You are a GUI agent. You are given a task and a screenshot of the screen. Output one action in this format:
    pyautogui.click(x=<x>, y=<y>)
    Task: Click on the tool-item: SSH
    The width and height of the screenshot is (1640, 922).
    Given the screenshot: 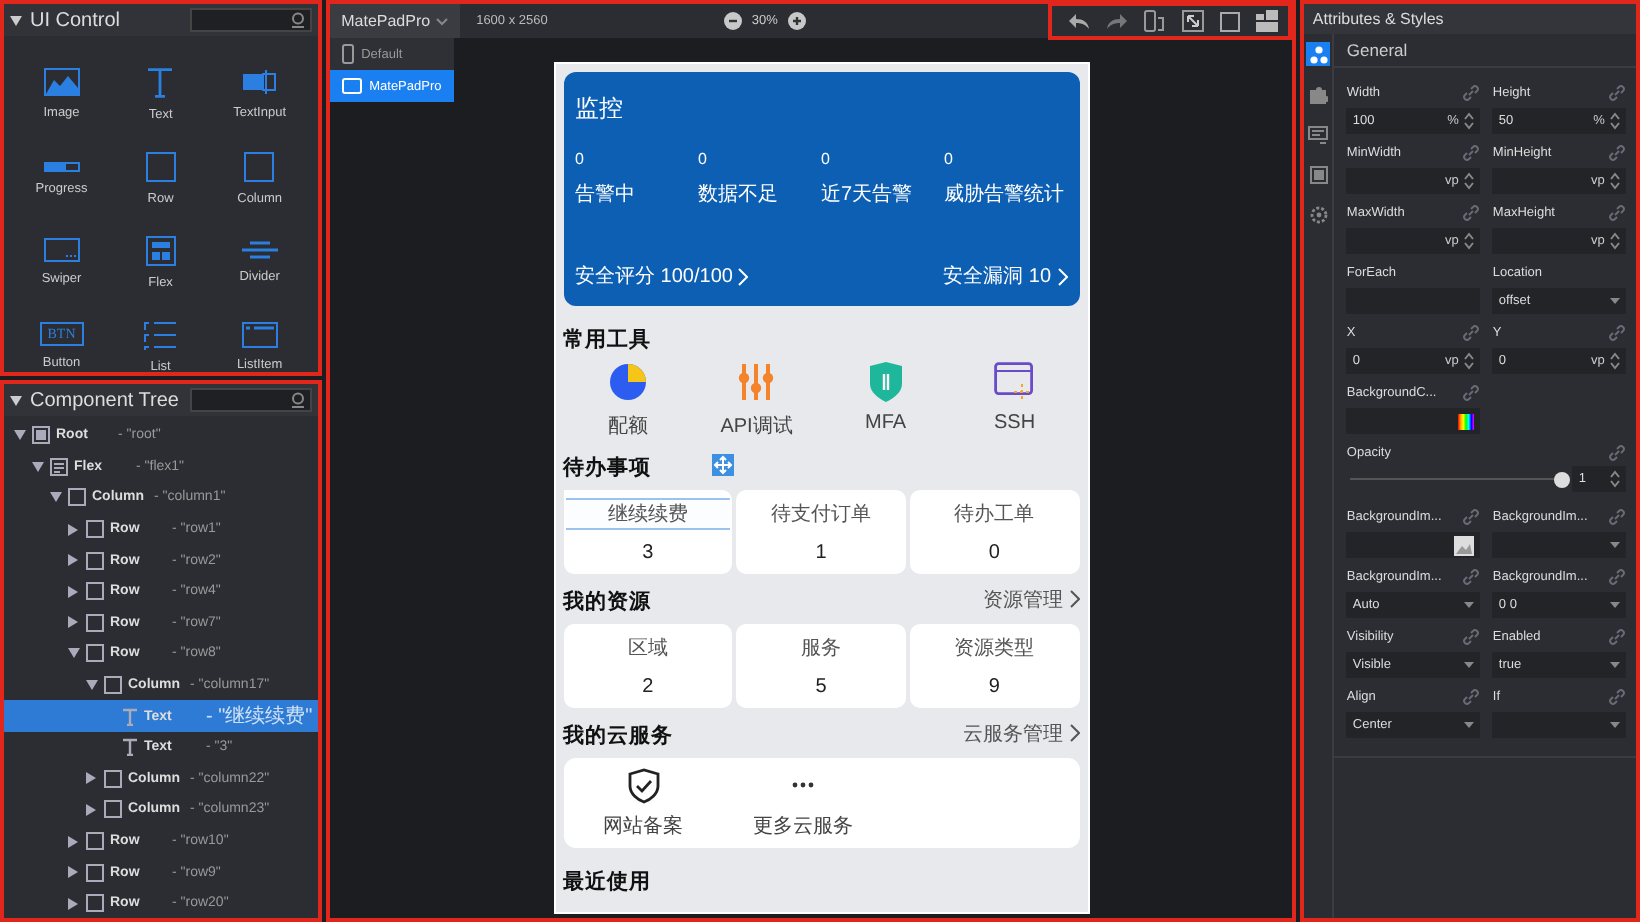 What is the action you would take?
    pyautogui.click(x=1015, y=401)
    